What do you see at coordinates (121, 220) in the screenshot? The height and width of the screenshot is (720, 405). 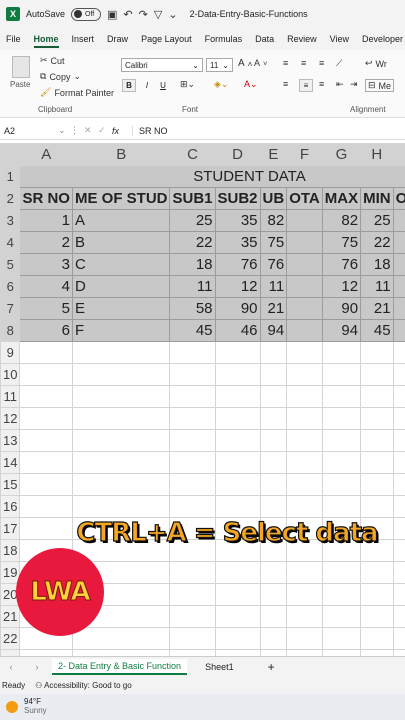 I see `cell: A` at bounding box center [121, 220].